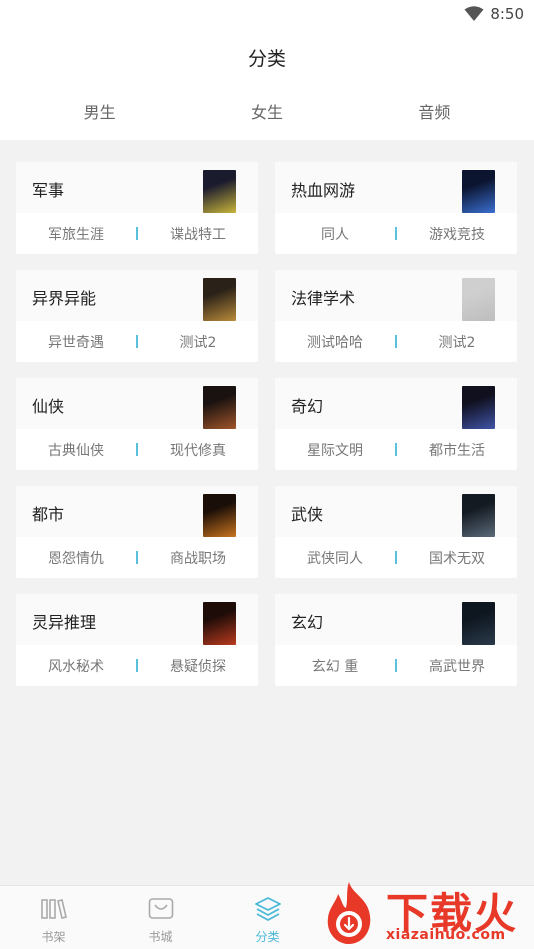  What do you see at coordinates (396, 403) in the screenshot?
I see `category-card-header: 奇幻` at bounding box center [396, 403].